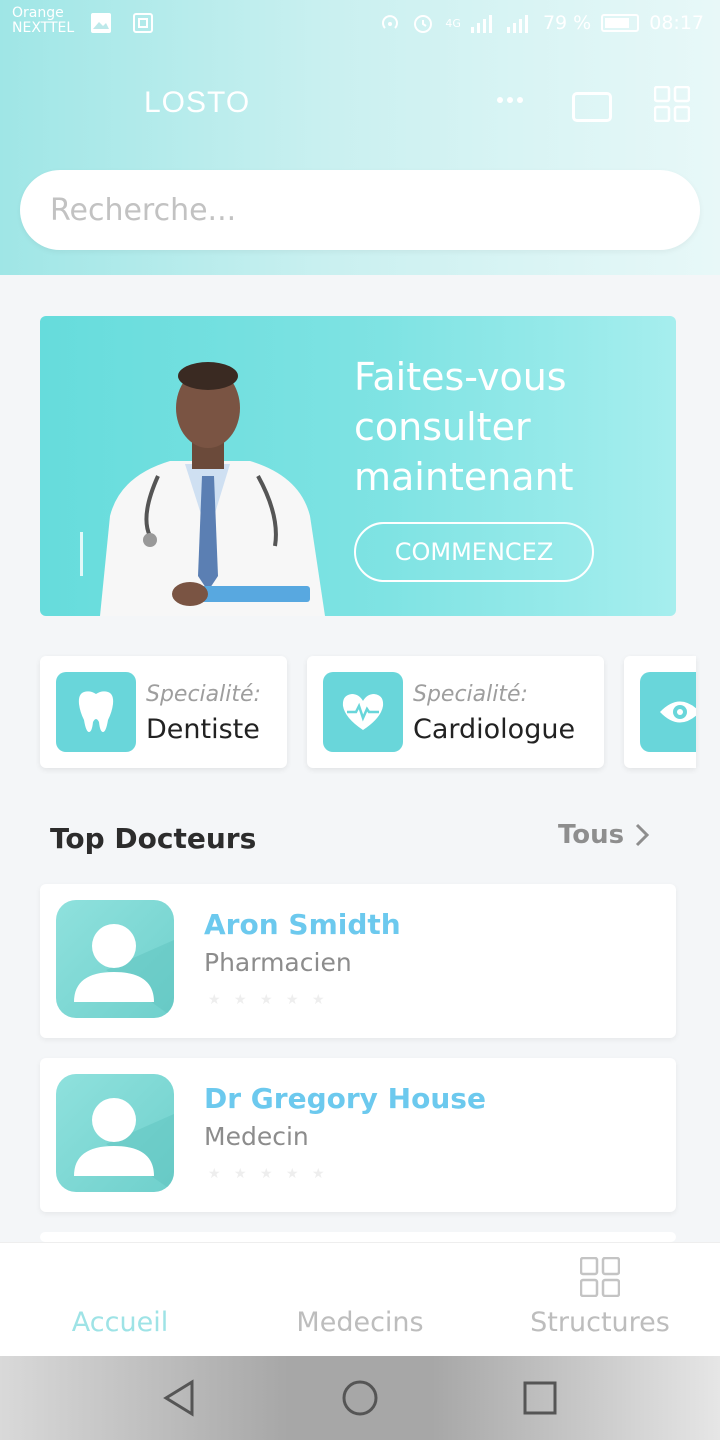 The height and width of the screenshot is (1440, 720). I want to click on app-bar: LOSTO, so click(360, 105).